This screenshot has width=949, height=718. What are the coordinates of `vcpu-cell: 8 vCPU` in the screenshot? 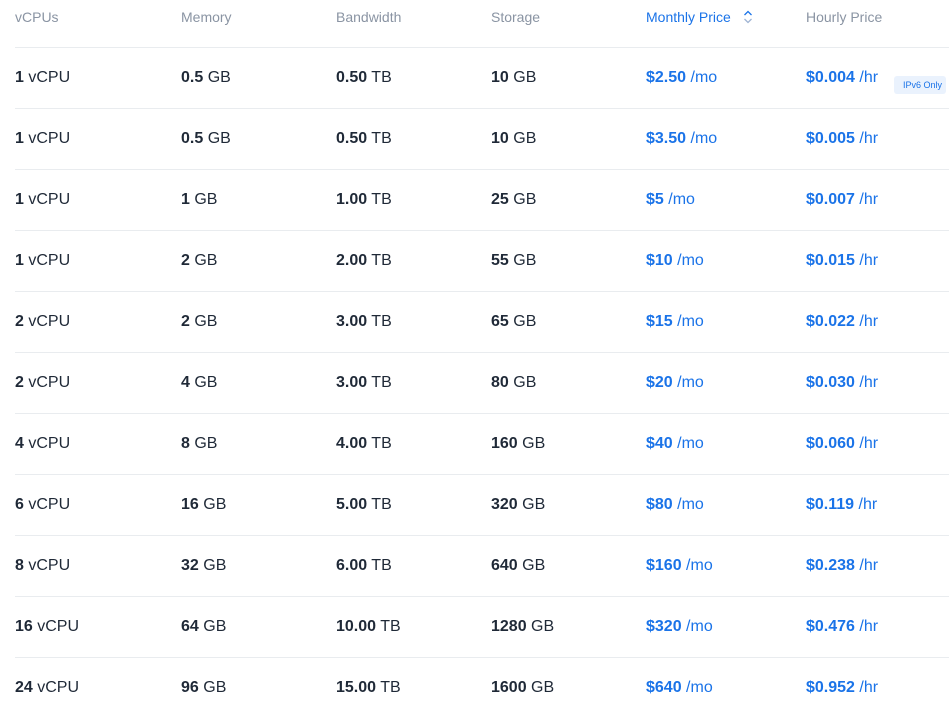 It's located at (42, 566).